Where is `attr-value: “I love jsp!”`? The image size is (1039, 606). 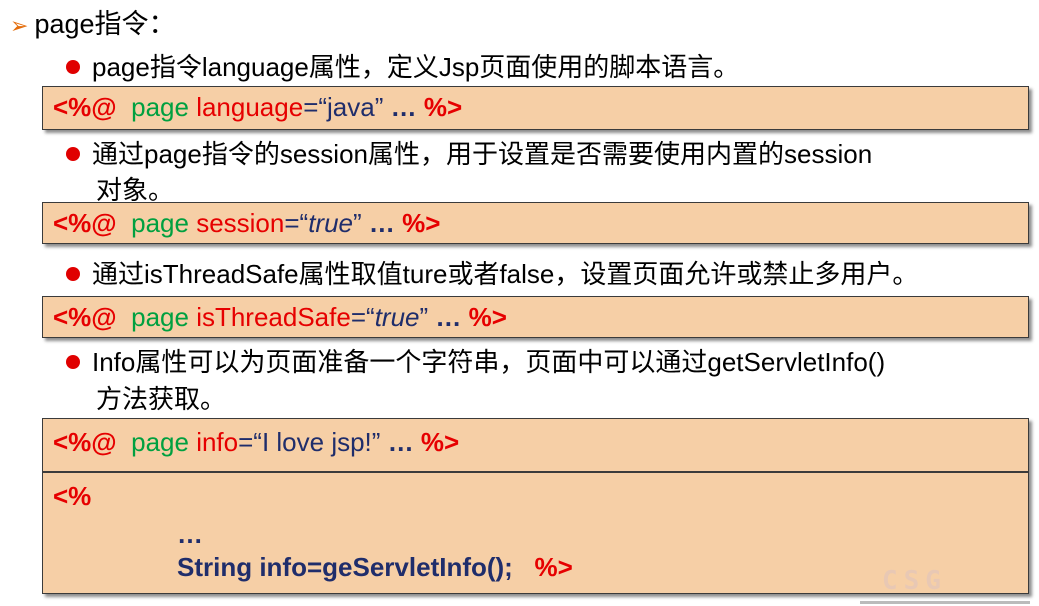 attr-value: “I love jsp!” is located at coordinates (317, 442).